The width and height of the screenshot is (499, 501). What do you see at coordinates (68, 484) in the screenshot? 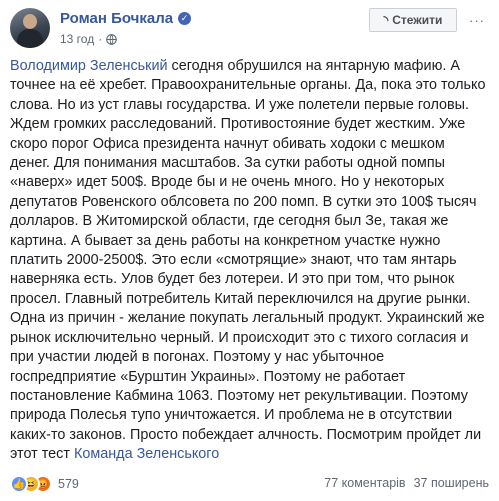
I see `reaction-count: 579` at bounding box center [68, 484].